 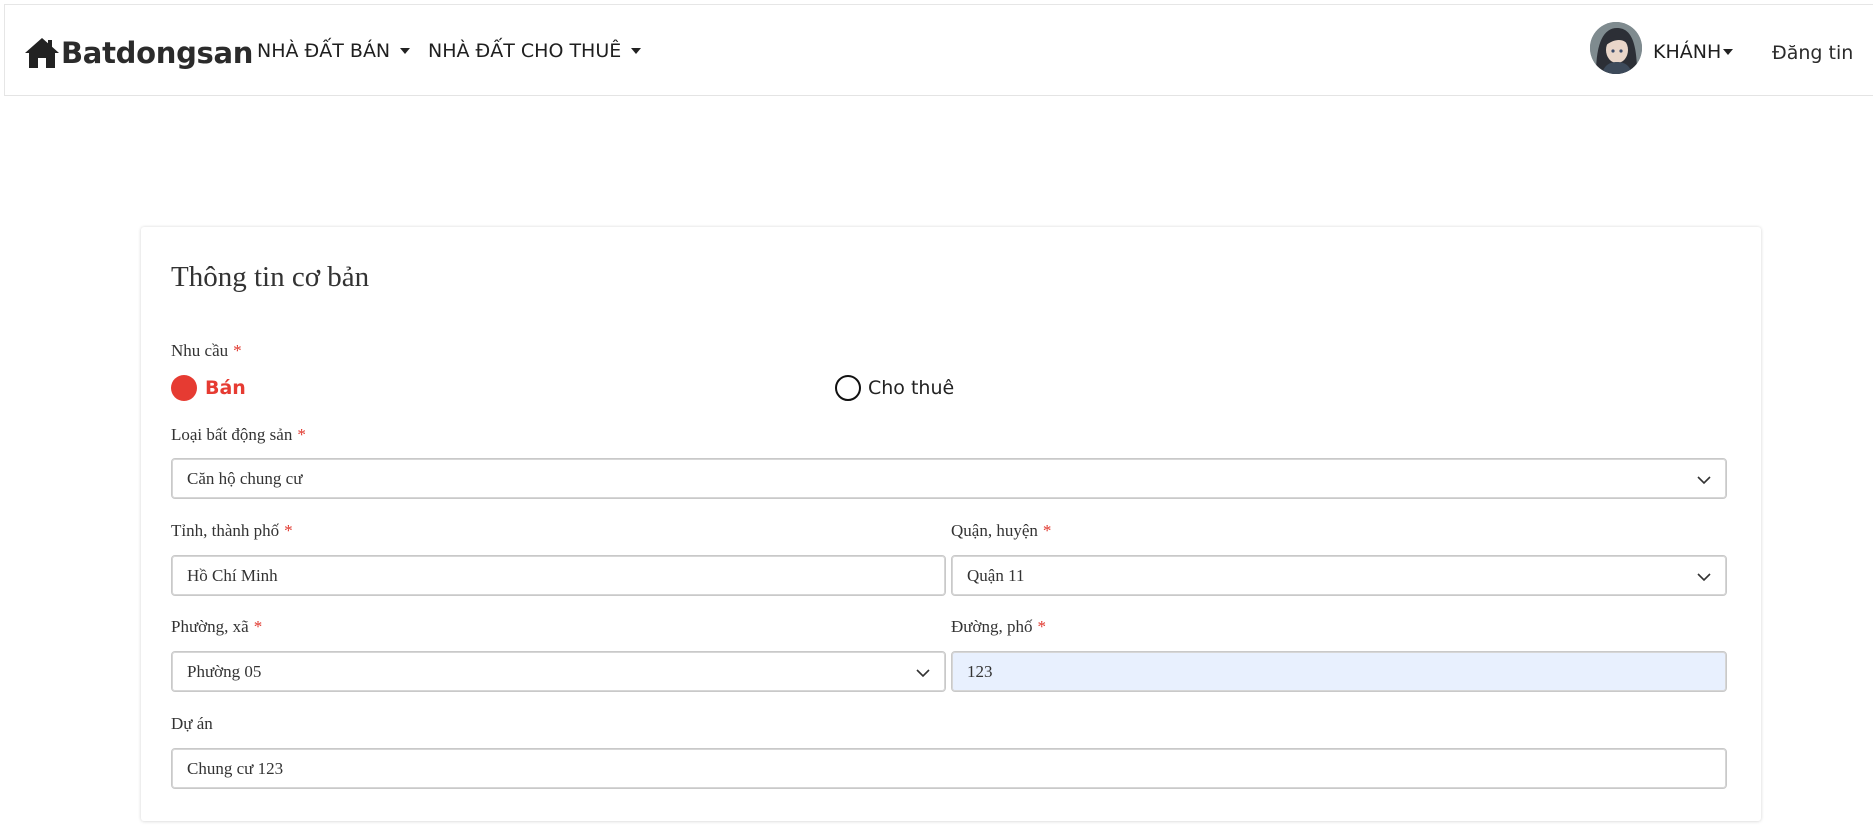 I want to click on project-label: Dự án, so click(x=192, y=724).